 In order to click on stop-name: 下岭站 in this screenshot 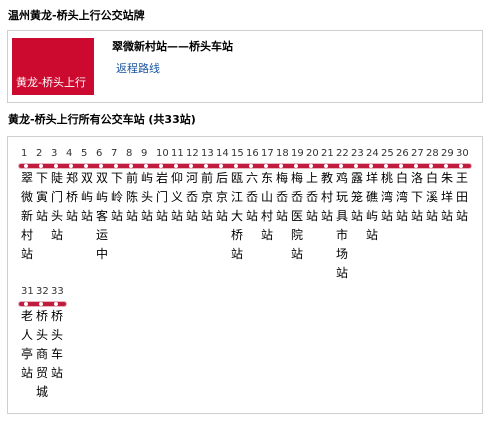, I will do `click(117, 197)`.